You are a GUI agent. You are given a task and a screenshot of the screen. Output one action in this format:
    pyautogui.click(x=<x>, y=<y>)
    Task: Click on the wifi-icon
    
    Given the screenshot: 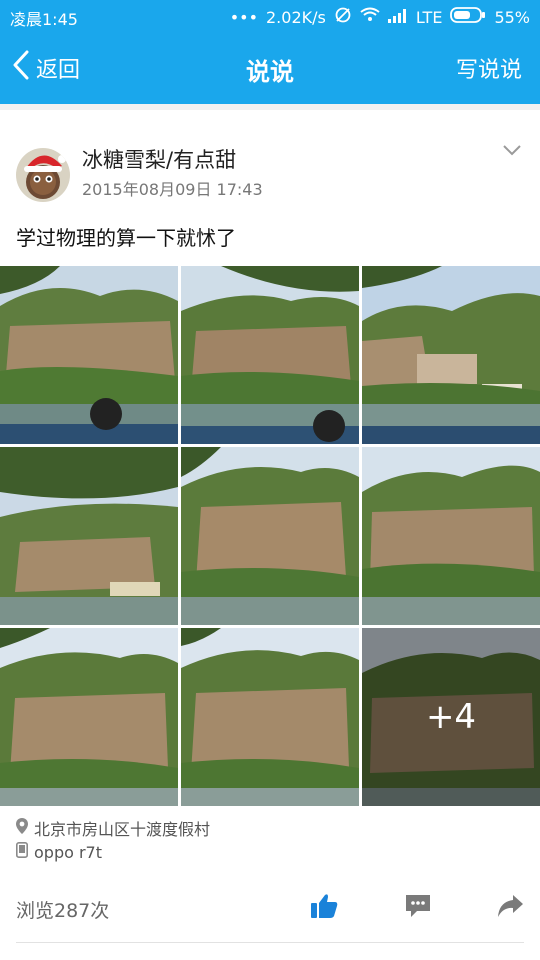 What is the action you would take?
    pyautogui.click(x=370, y=17)
    